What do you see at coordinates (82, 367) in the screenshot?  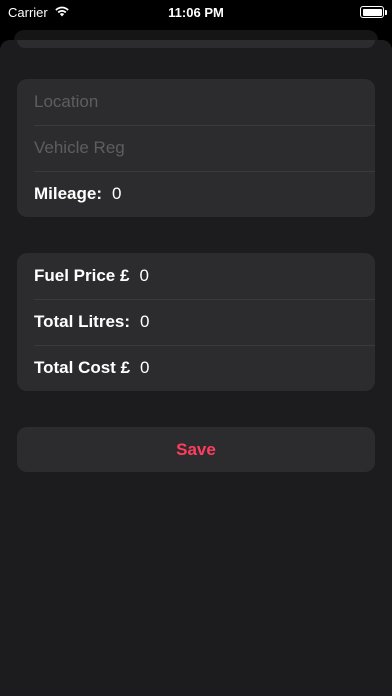 I see `total-cost-label: Total Cost £` at bounding box center [82, 367].